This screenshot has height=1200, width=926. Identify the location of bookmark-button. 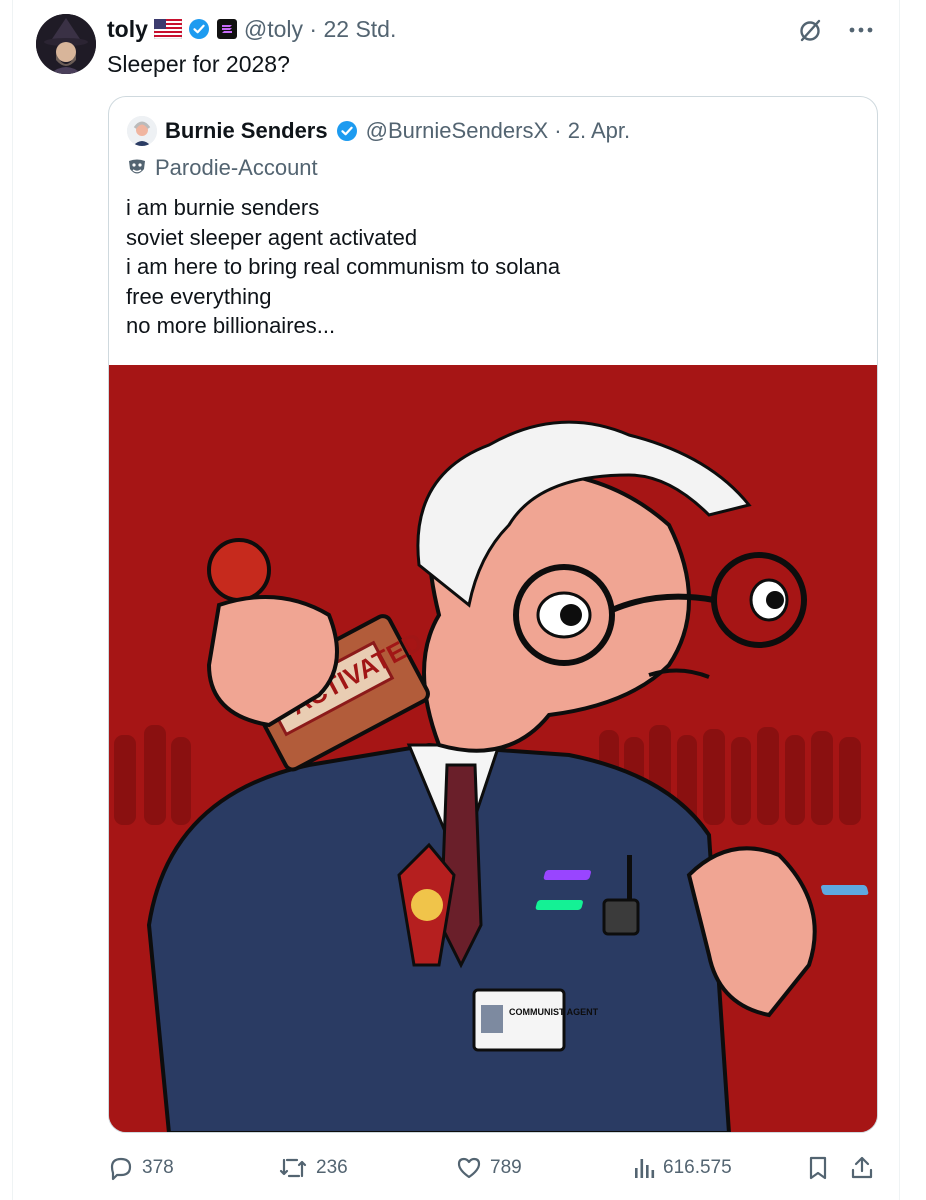
(818, 1168).